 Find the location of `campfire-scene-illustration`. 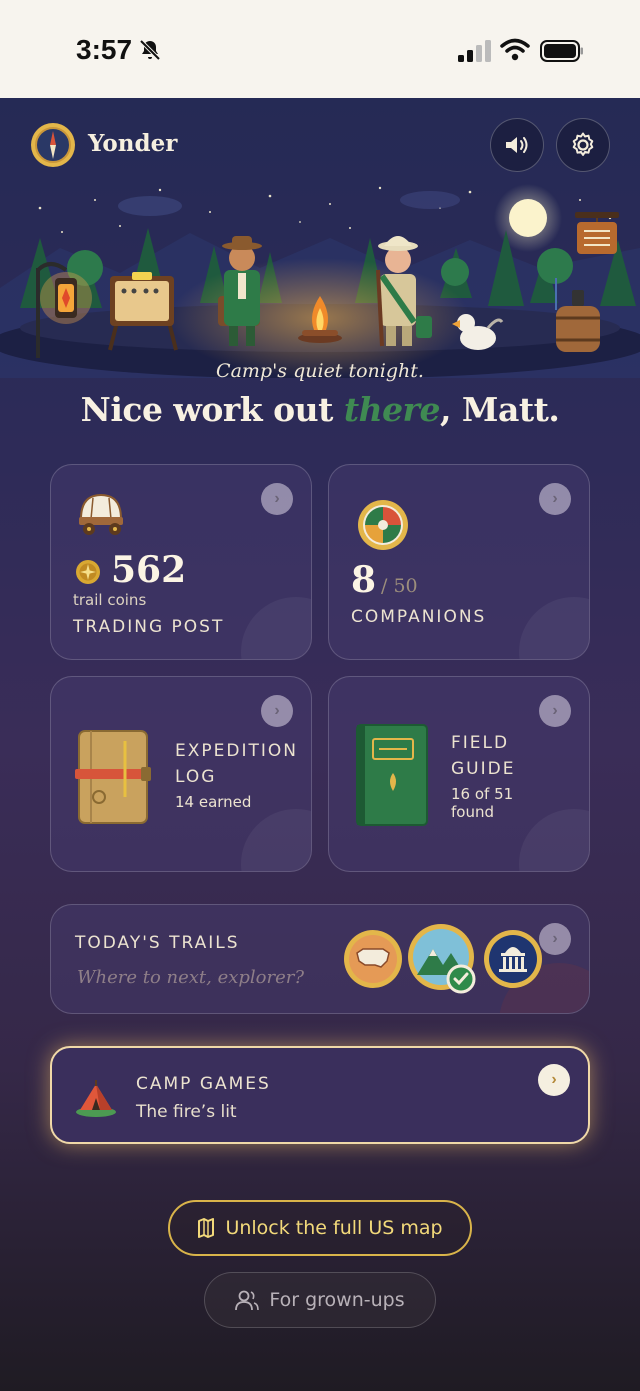

campfire-scene-illustration is located at coordinates (320, 281).